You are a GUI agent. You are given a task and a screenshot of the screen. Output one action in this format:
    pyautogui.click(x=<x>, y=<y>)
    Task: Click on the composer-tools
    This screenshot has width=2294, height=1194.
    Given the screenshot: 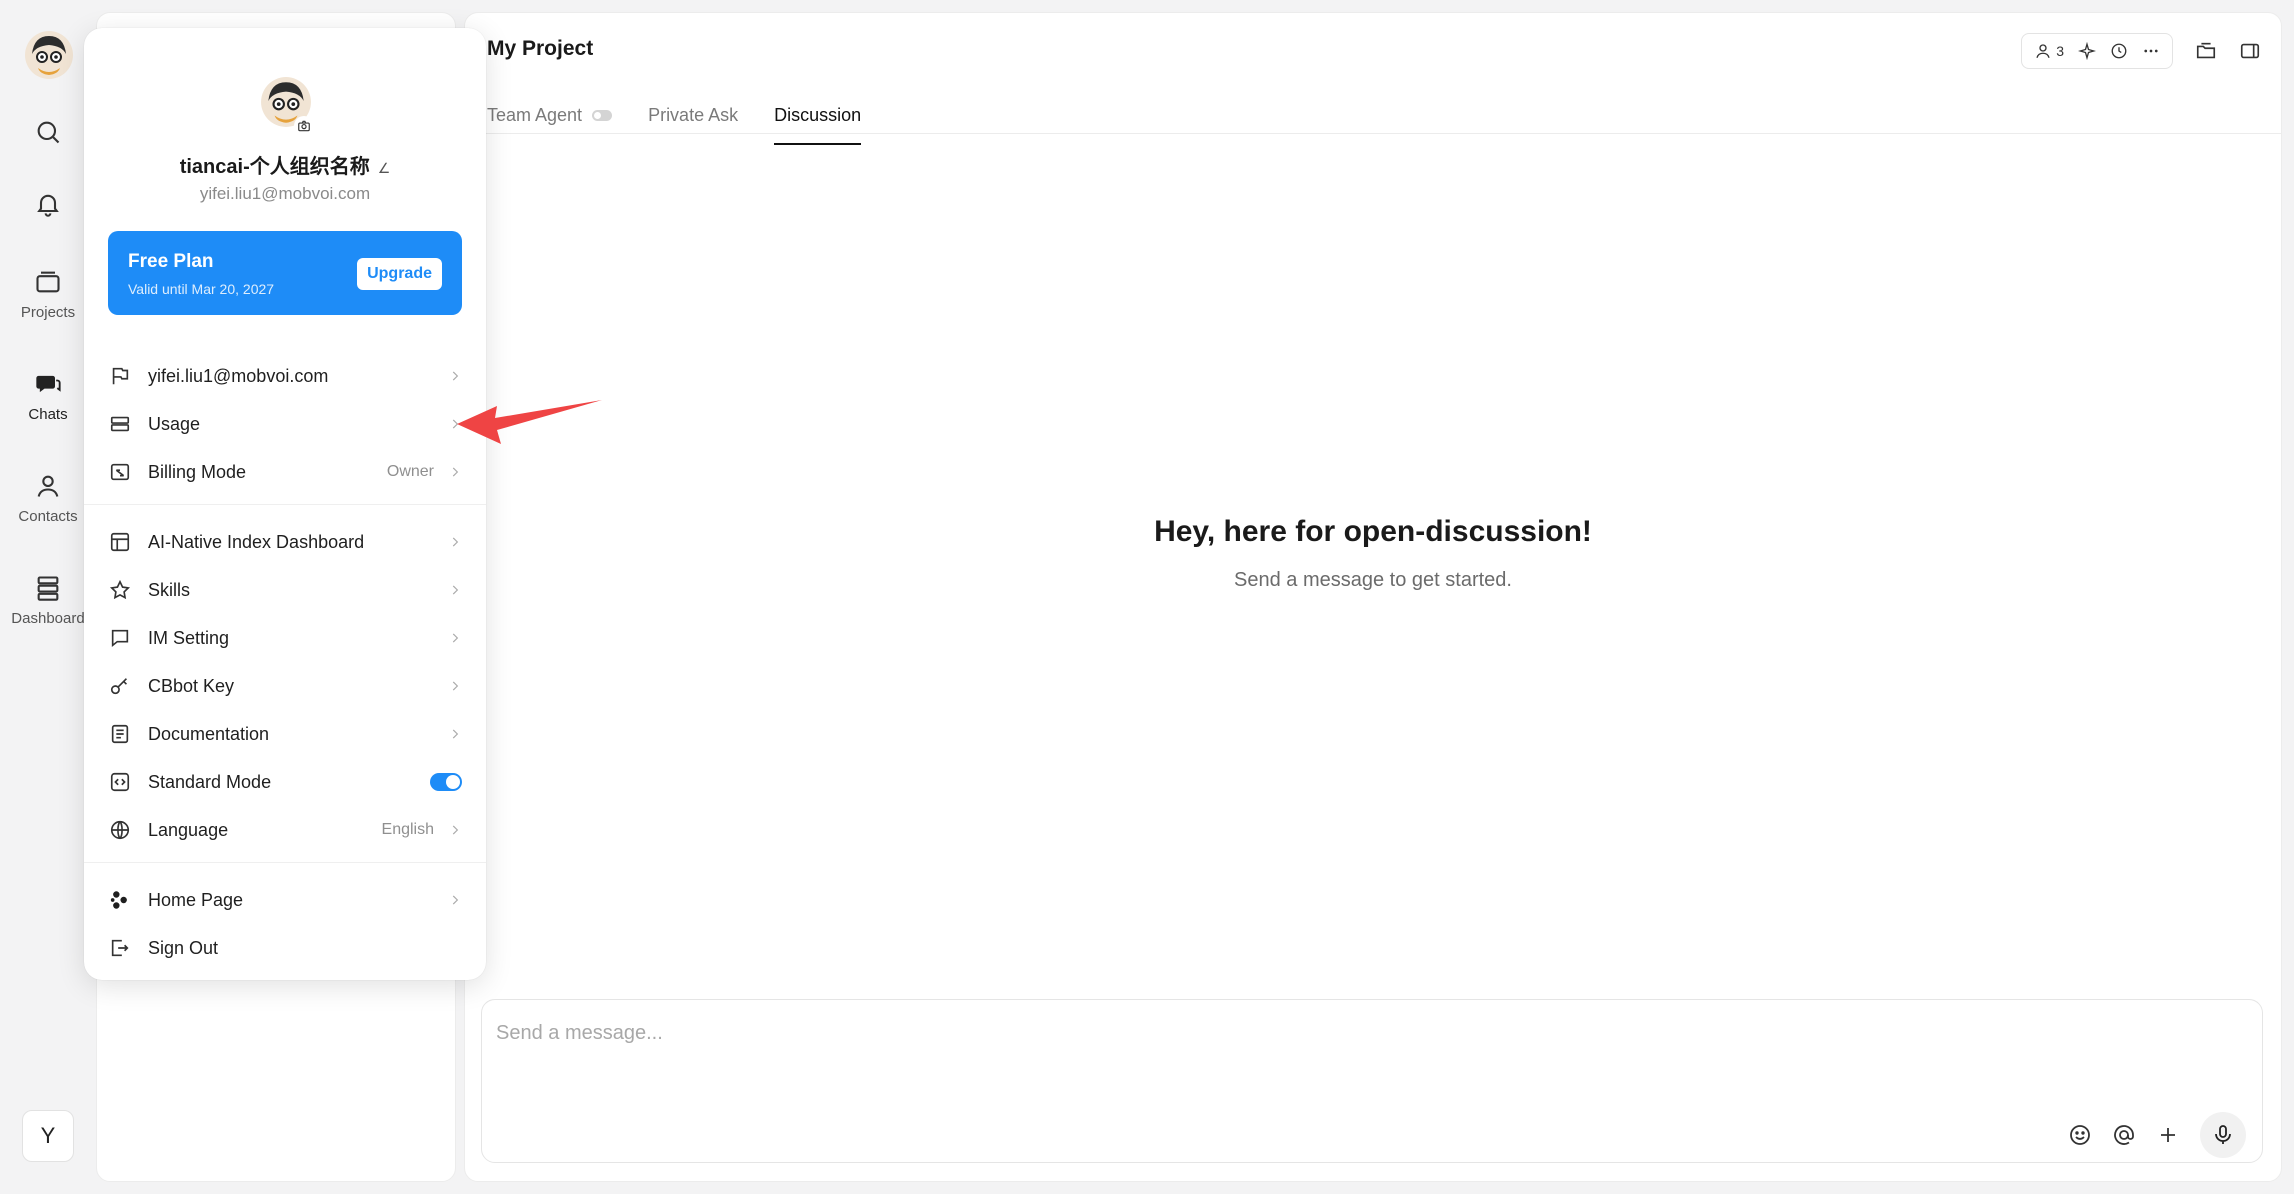 What is the action you would take?
    pyautogui.click(x=2157, y=1135)
    